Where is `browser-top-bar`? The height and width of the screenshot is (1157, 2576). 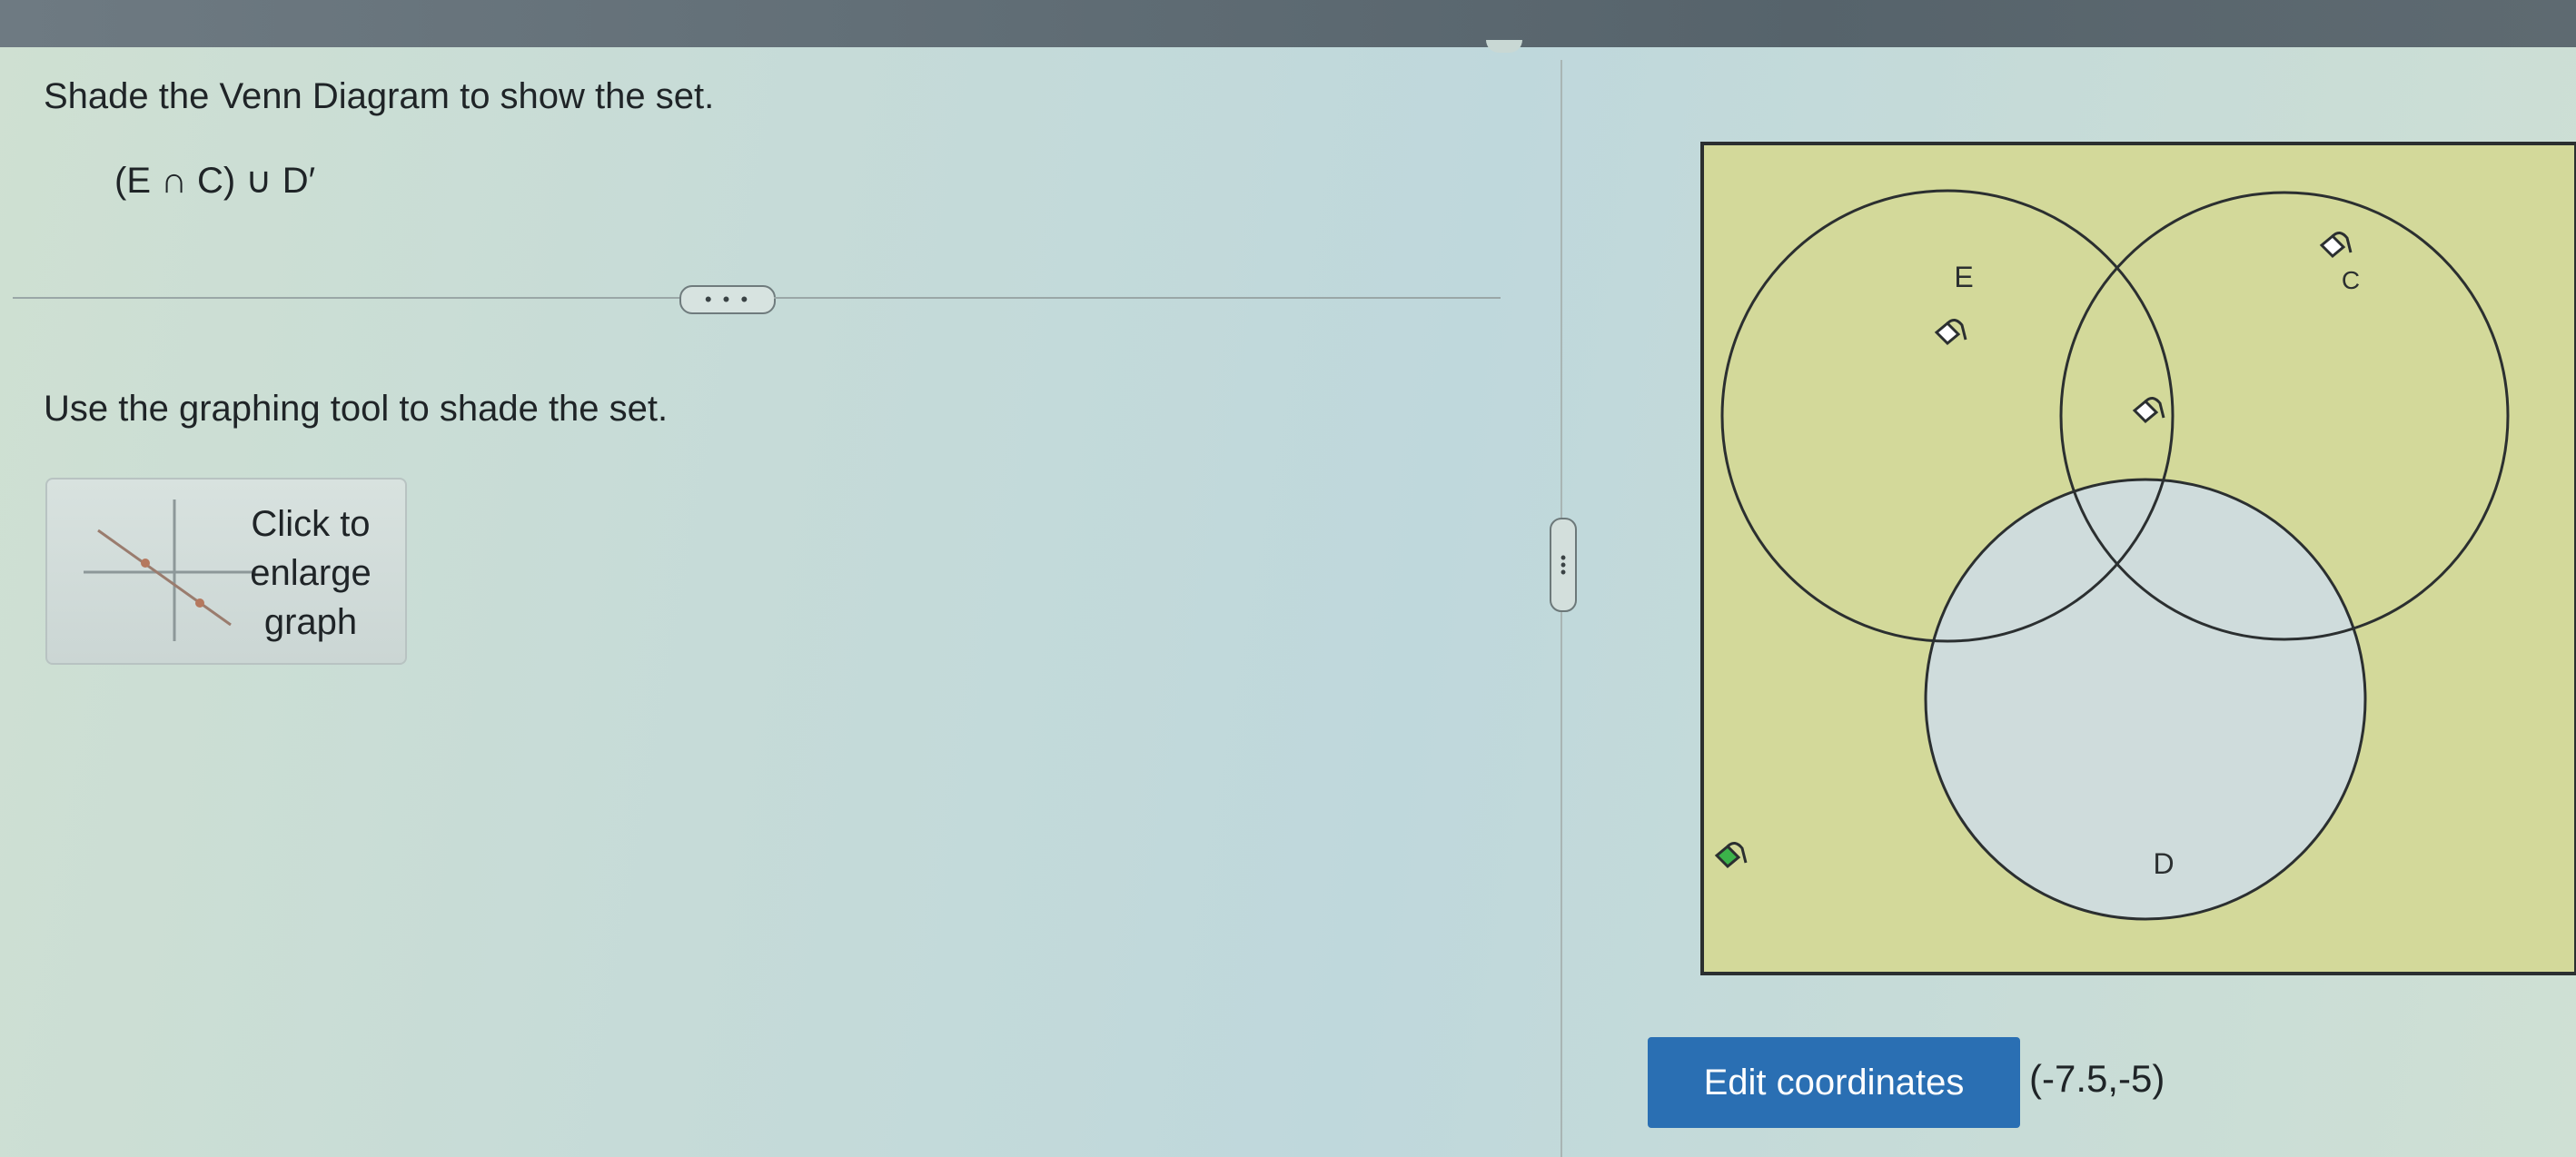 browser-top-bar is located at coordinates (1288, 26).